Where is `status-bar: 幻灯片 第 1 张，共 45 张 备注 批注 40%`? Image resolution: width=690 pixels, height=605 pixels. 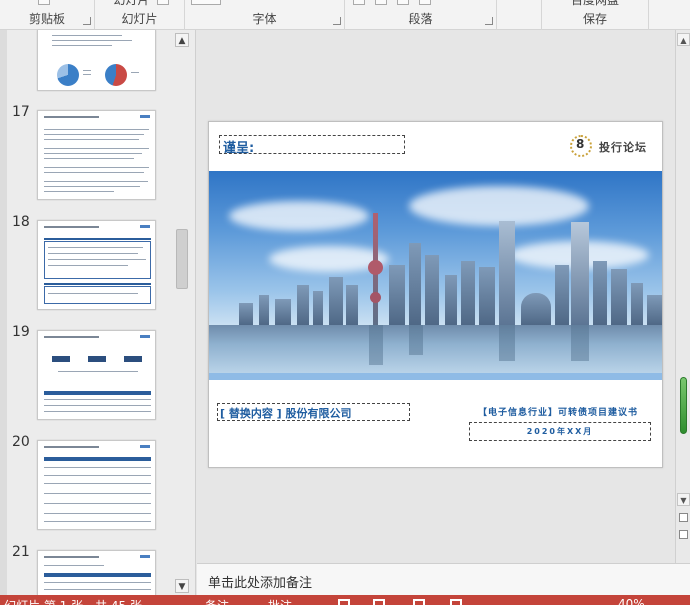 status-bar: 幻灯片 第 1 张，共 45 张 备注 批注 40% is located at coordinates (345, 600).